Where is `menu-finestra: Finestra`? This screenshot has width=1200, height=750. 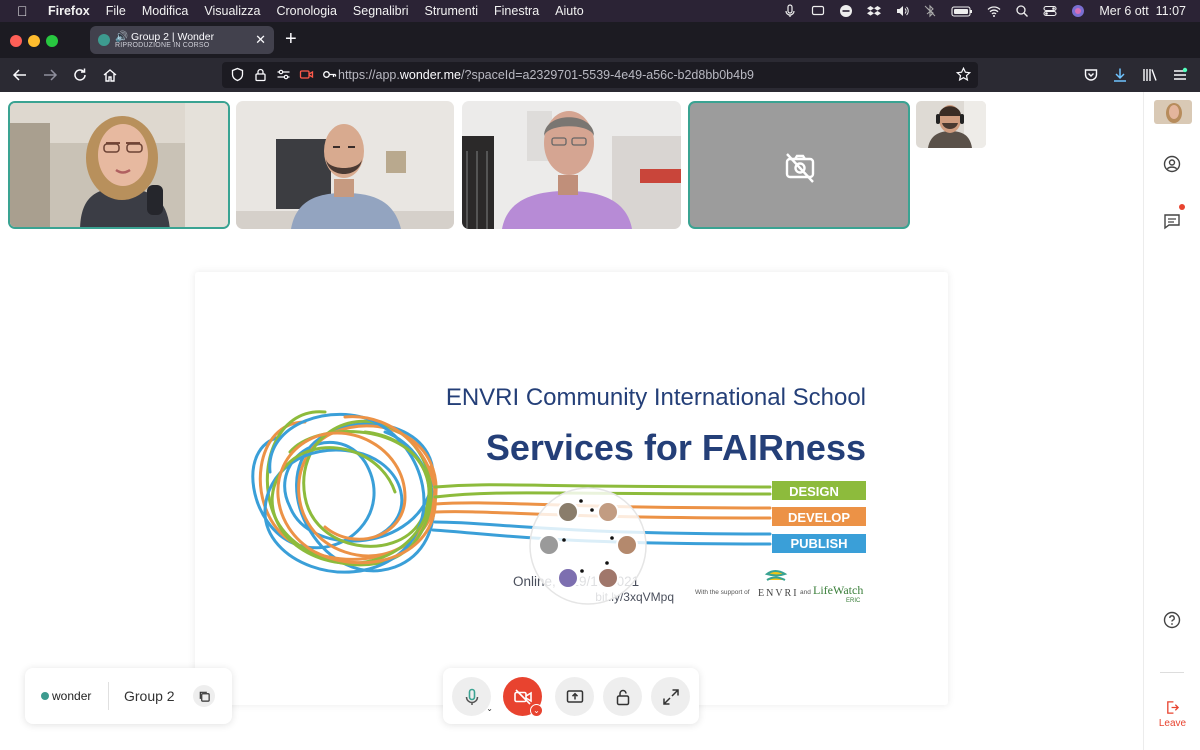 menu-finestra: Finestra is located at coordinates (516, 11).